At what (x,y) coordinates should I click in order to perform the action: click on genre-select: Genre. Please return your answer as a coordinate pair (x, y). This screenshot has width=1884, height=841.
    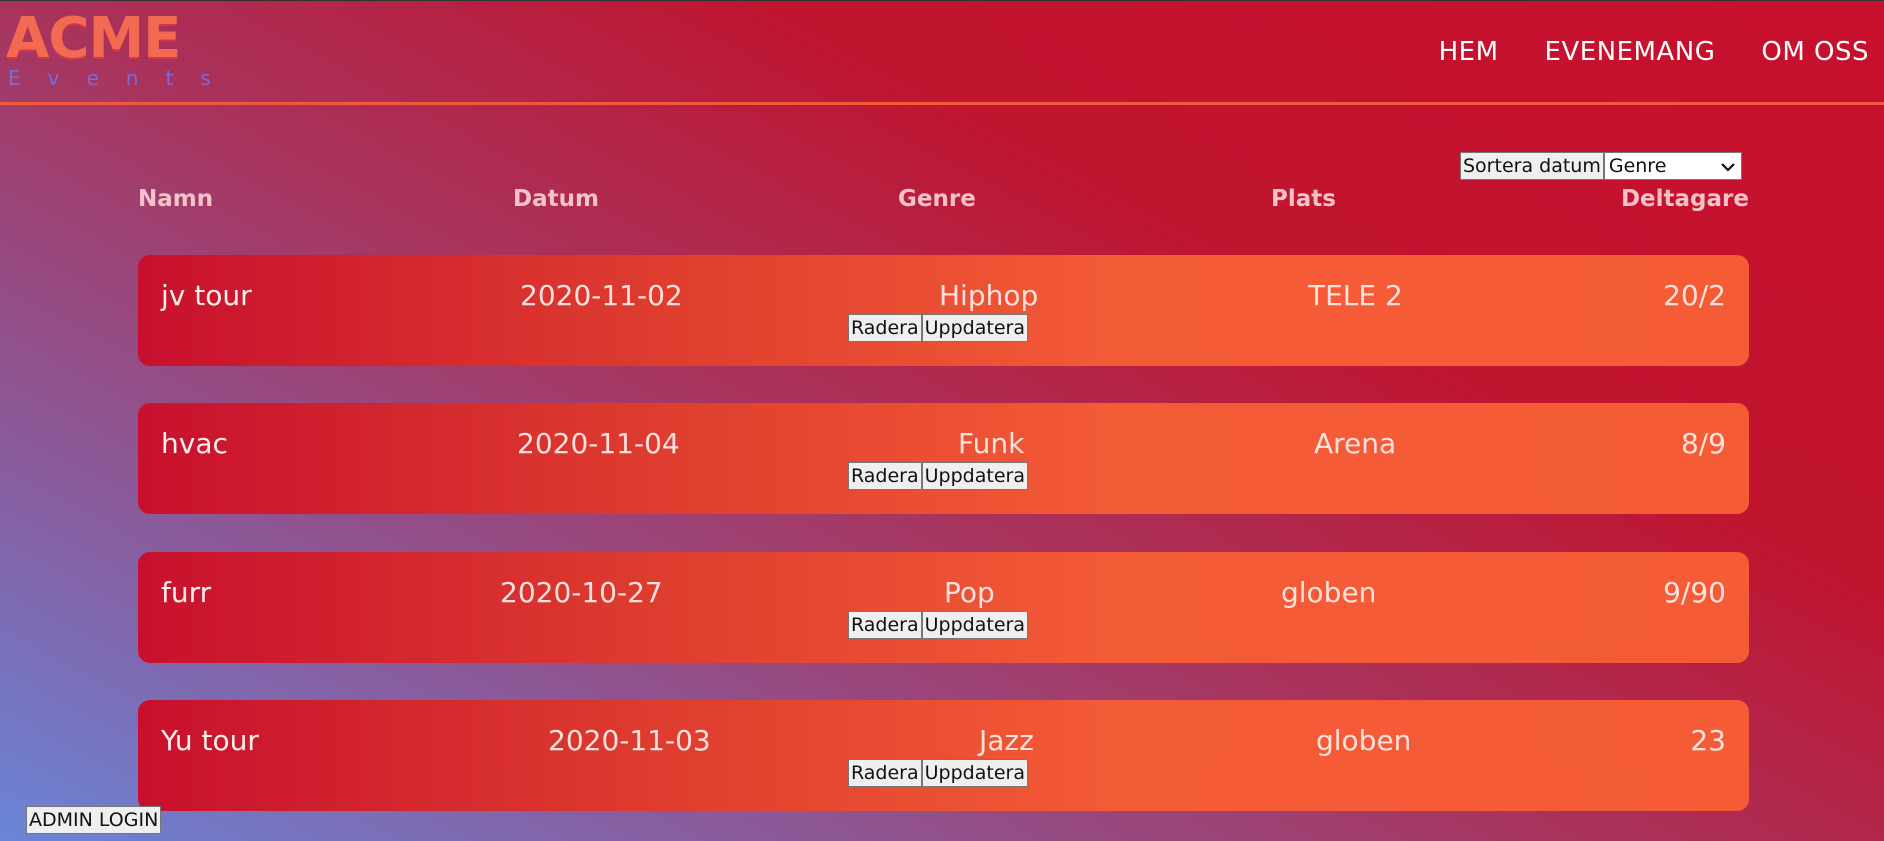
    Looking at the image, I should click on (1672, 166).